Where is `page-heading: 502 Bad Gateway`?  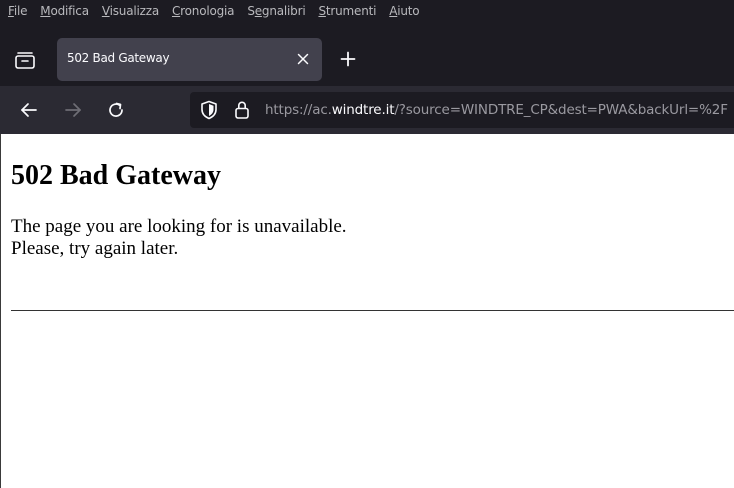 page-heading: 502 Bad Gateway is located at coordinates (116, 175).